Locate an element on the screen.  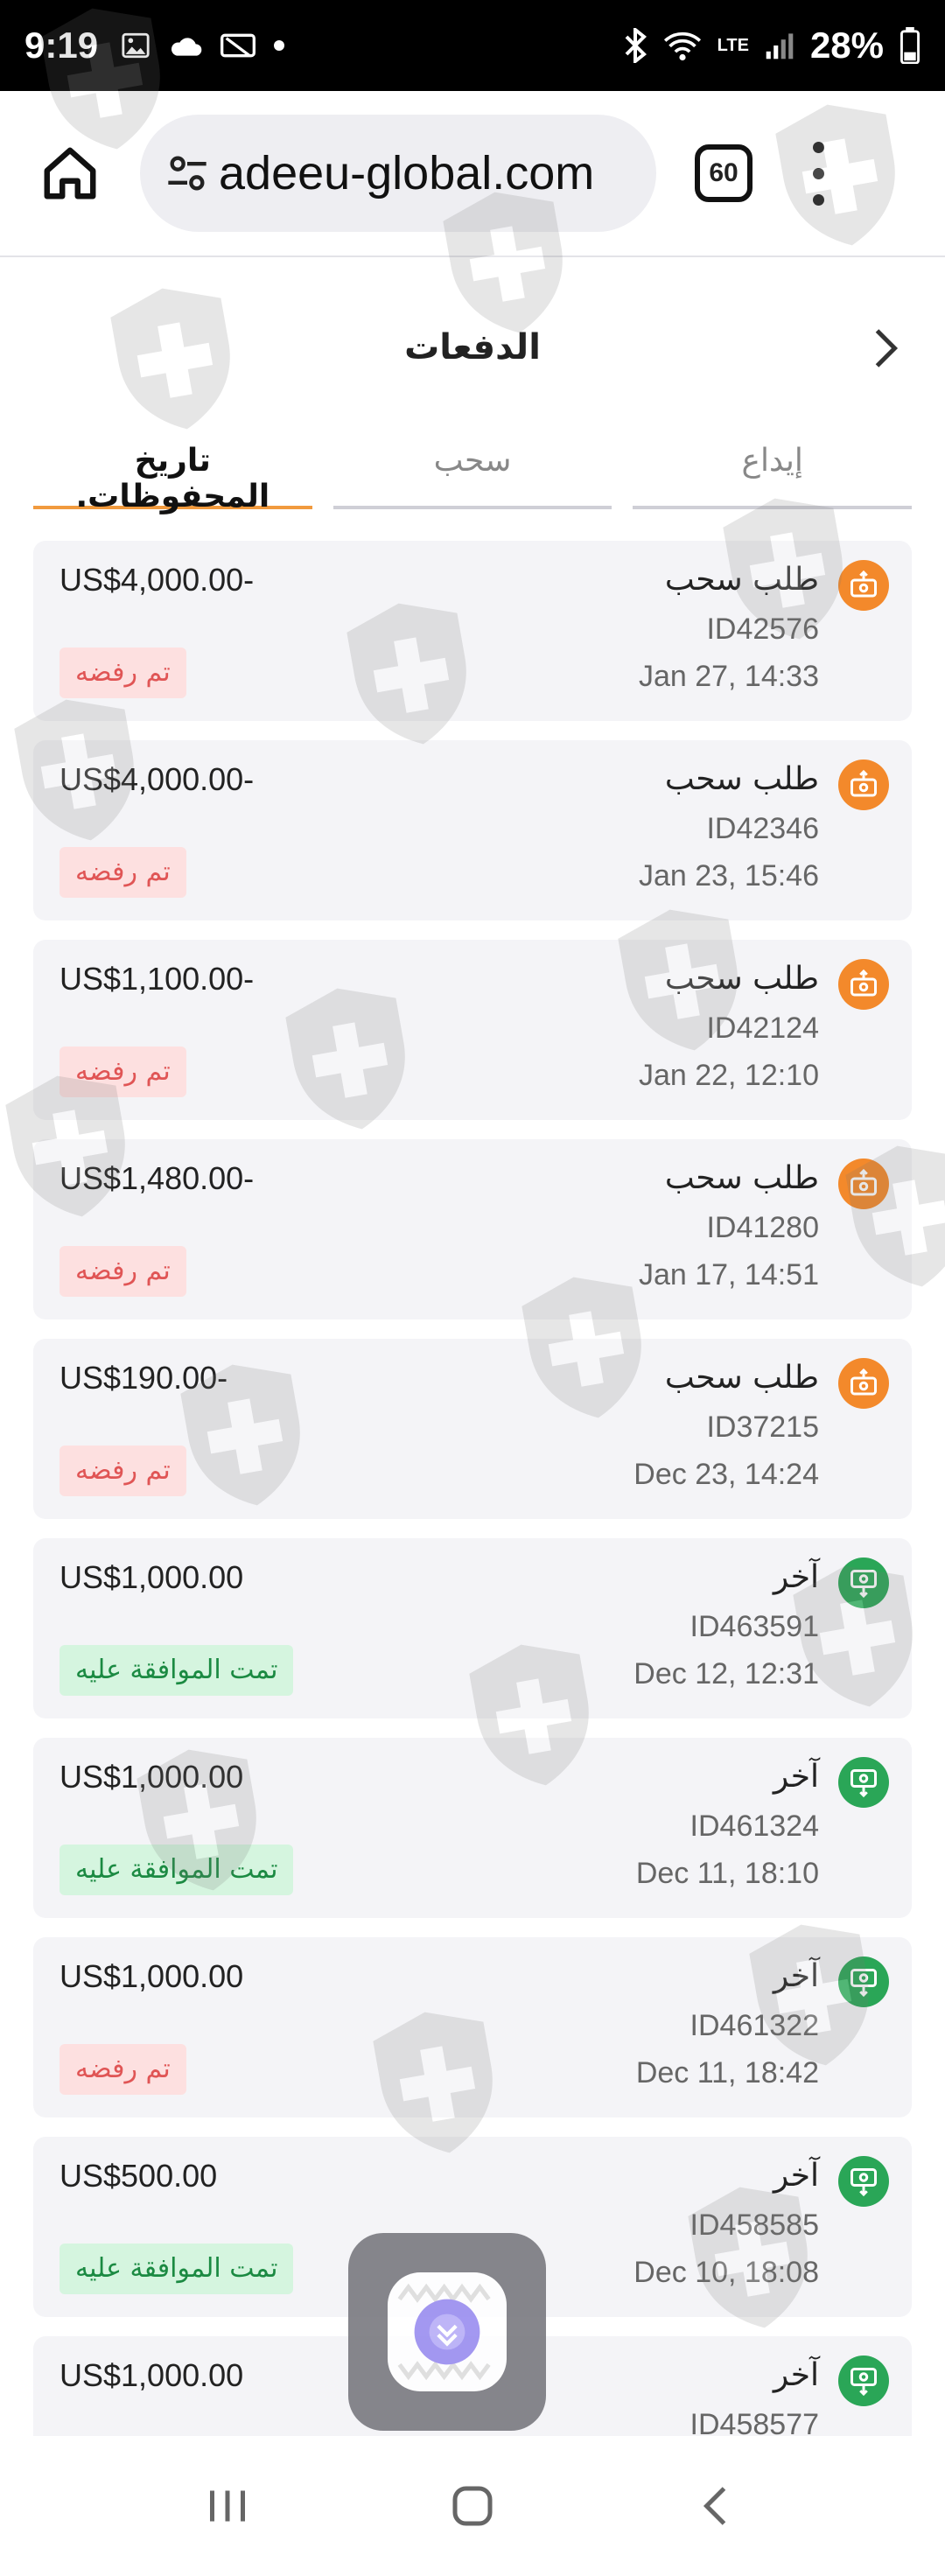
home-nav-button is located at coordinates (472, 2506).